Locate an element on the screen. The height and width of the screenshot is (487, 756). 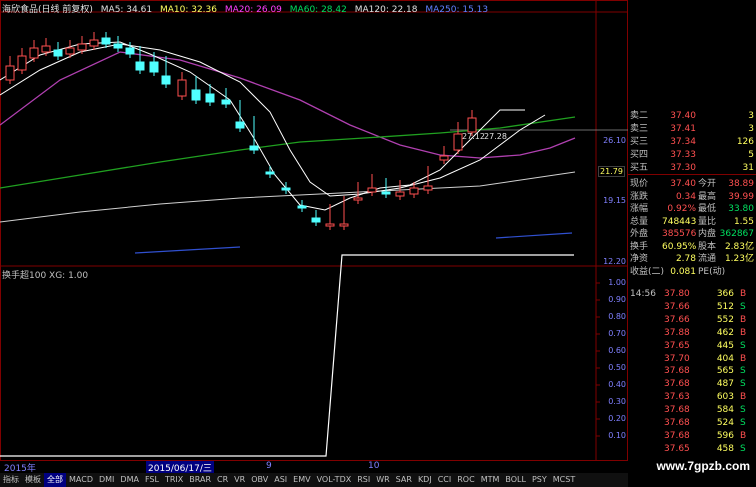
tab-14: VOL-TDX is located at coordinates (334, 480).